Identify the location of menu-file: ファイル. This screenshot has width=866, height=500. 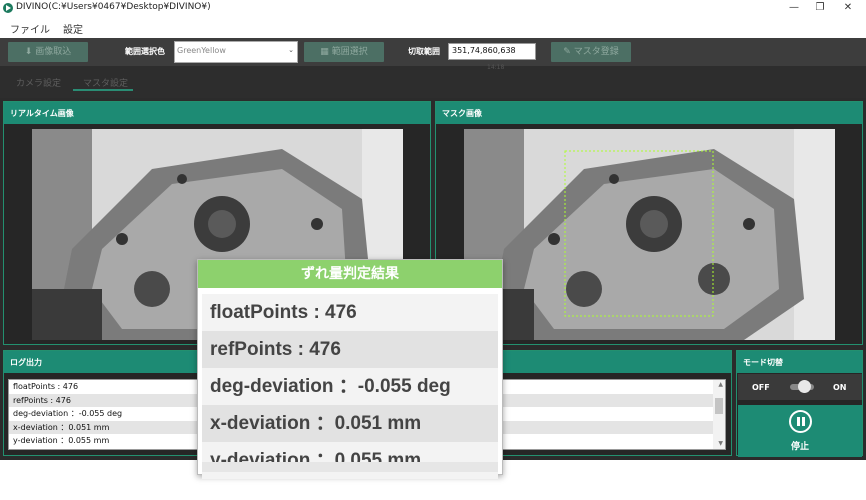
(30, 28).